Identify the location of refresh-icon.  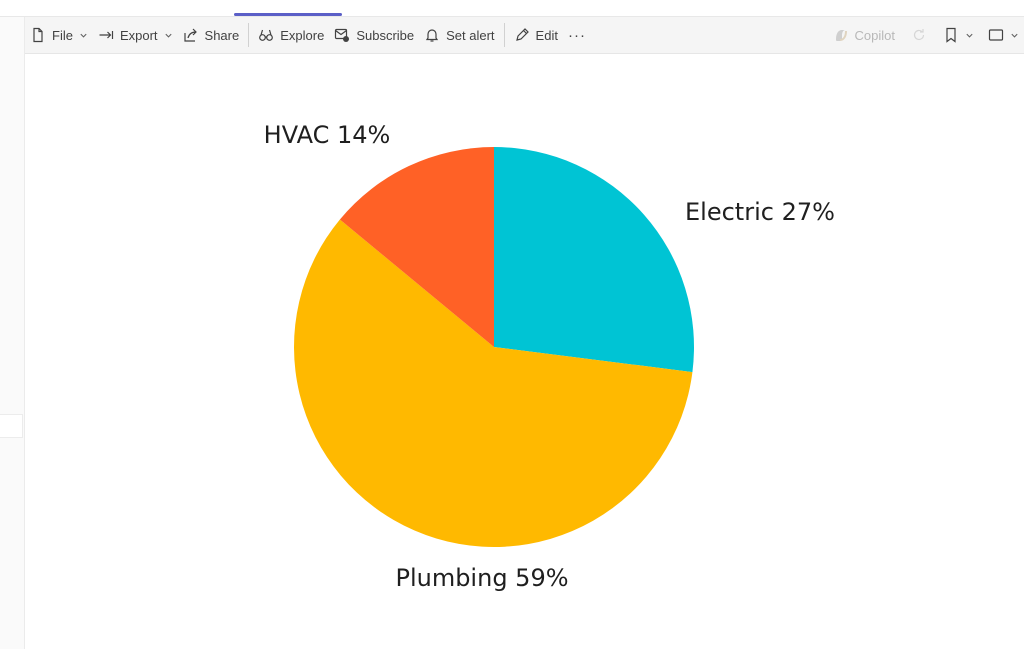
(919, 35).